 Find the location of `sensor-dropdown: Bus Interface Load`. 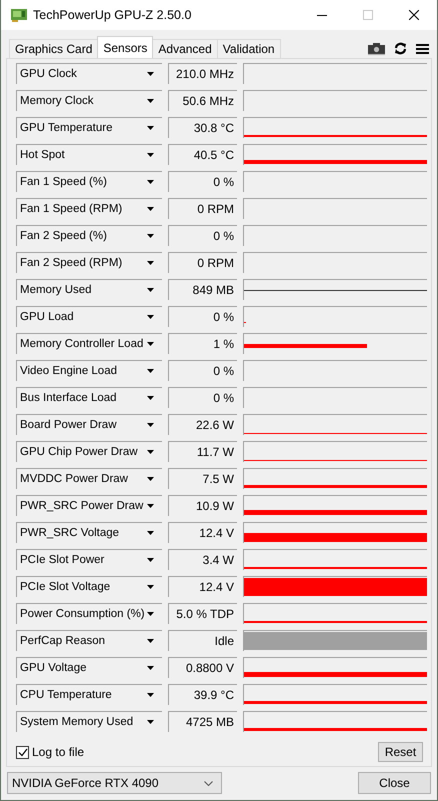

sensor-dropdown: Bus Interface Load is located at coordinates (89, 397).